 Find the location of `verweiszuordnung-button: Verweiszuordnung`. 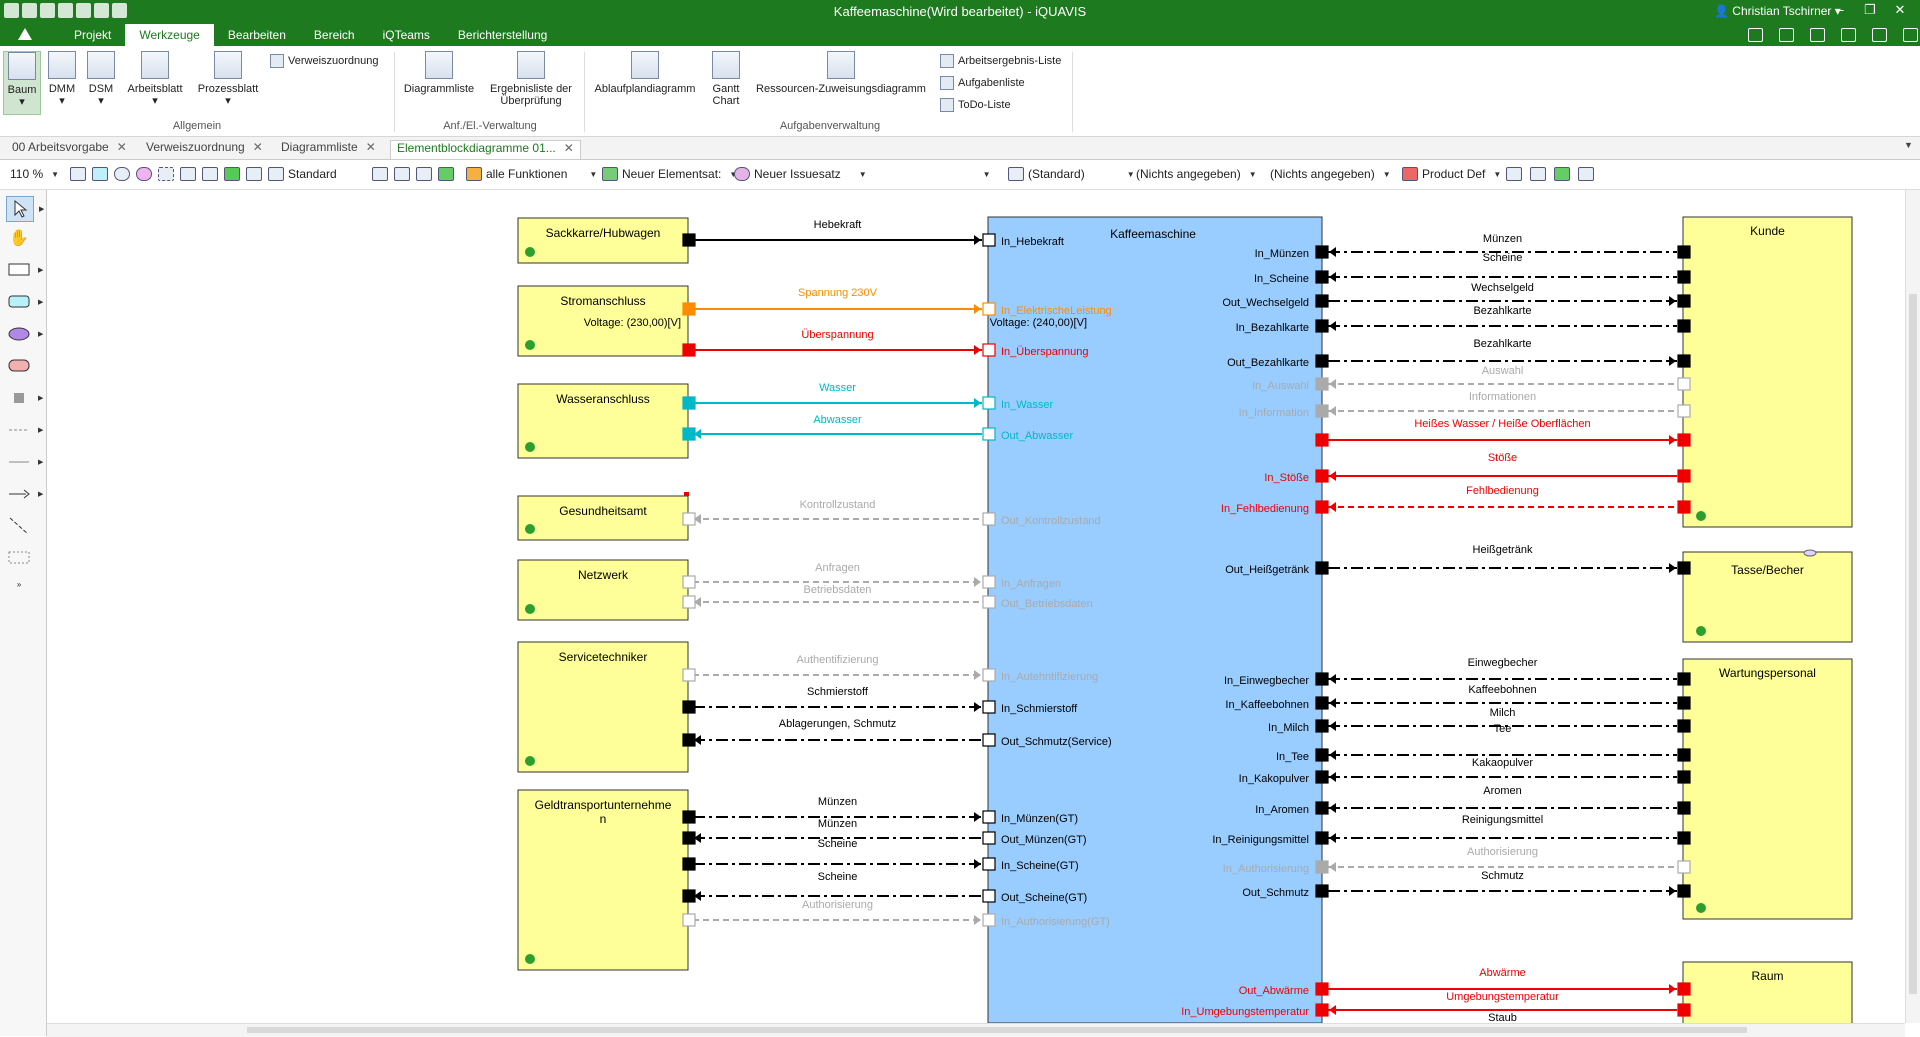

verweiszuordnung-button: Verweiszuordnung is located at coordinates (324, 61).